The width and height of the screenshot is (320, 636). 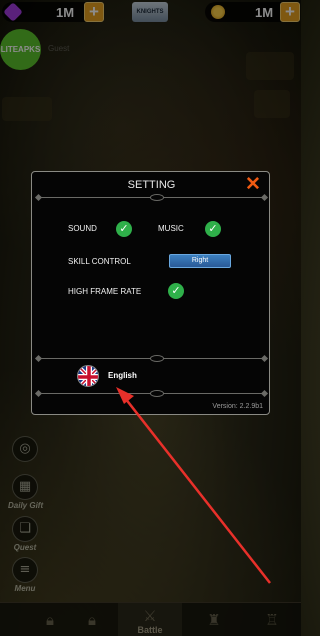 What do you see at coordinates (88, 376) in the screenshot?
I see `uk-flag-icon` at bounding box center [88, 376].